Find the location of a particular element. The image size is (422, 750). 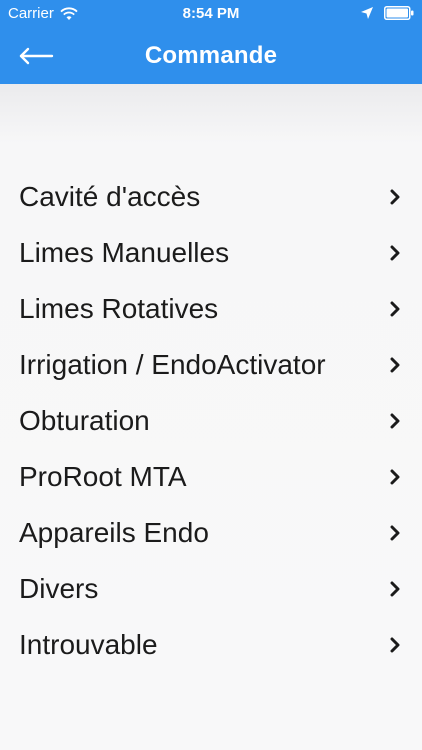

status-time: 8:54 PM is located at coordinates (211, 13).